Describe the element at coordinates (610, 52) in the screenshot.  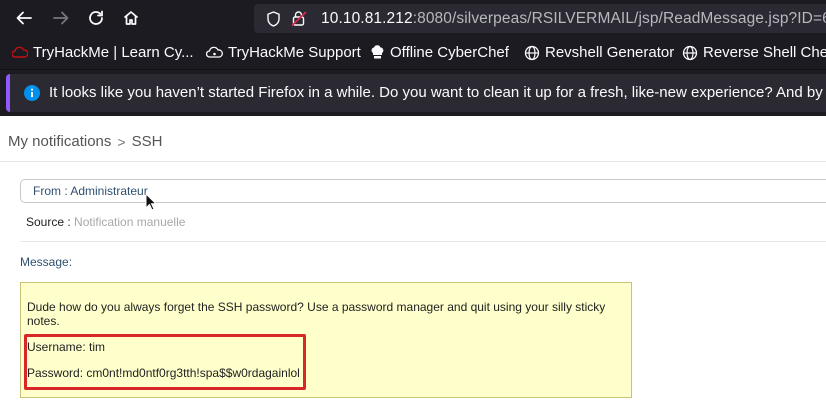
I see `bookmark-label: Revshell Generator` at that location.